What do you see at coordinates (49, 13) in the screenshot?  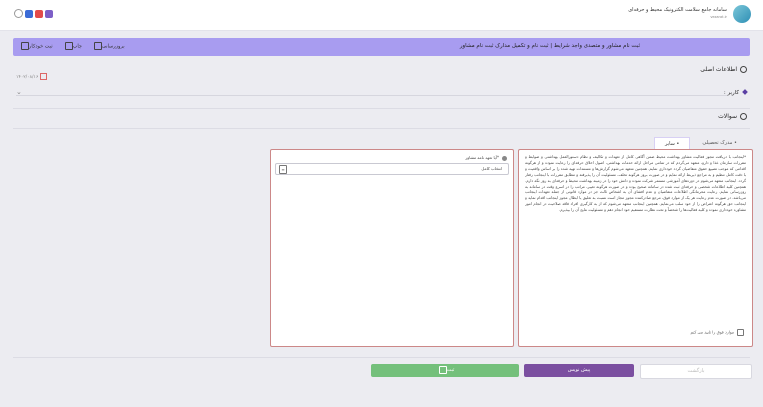 I see `app-icon-purple` at bounding box center [49, 13].